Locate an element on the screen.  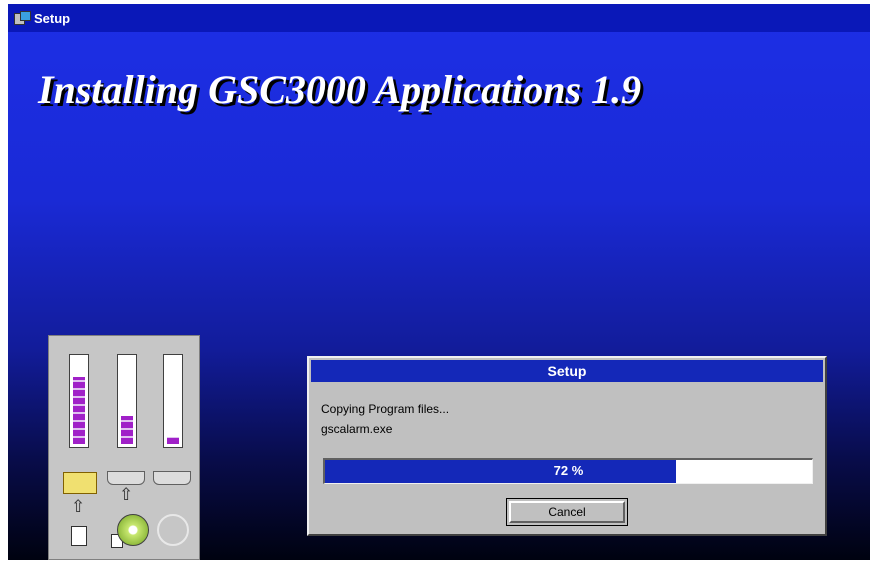
dialog-title: Setup is located at coordinates (567, 371).